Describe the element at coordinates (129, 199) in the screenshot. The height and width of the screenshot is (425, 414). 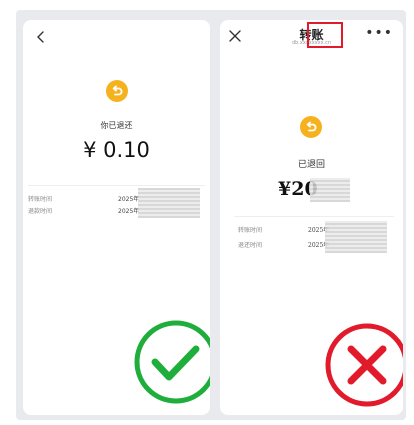
I see `transfer-time-value: 2025年` at that location.